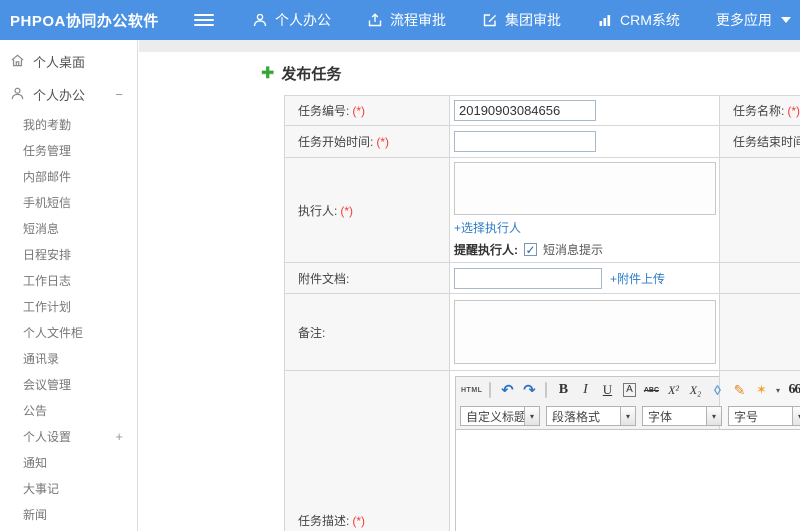  Describe the element at coordinates (68, 384) in the screenshot. I see `sidebar-item-meeting: 会议管理` at that location.